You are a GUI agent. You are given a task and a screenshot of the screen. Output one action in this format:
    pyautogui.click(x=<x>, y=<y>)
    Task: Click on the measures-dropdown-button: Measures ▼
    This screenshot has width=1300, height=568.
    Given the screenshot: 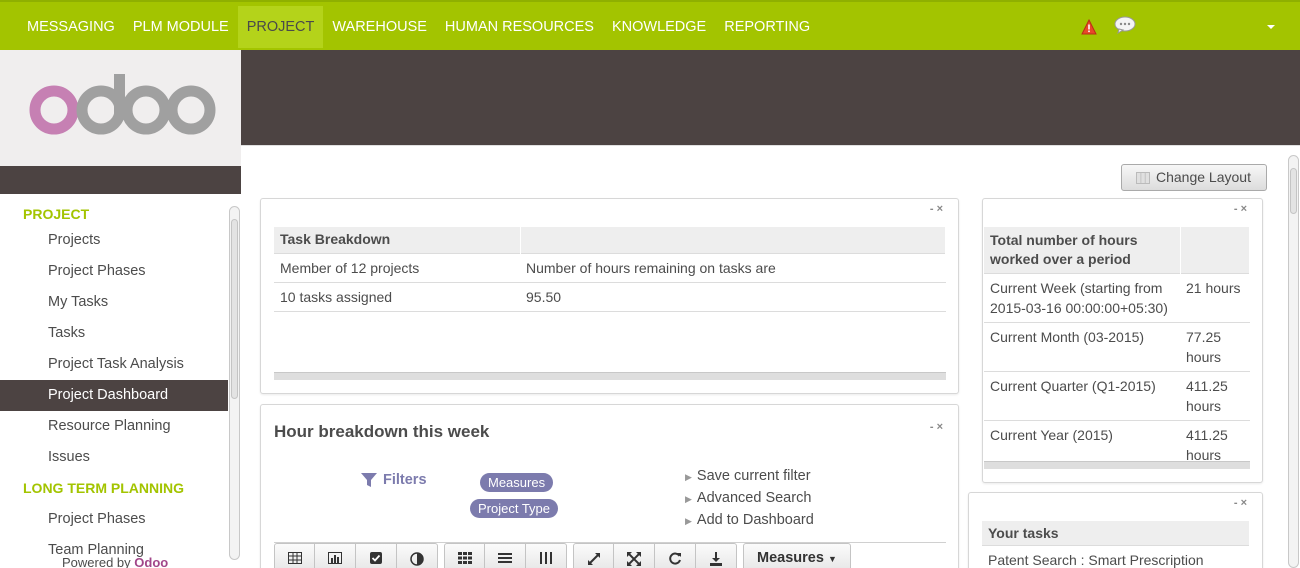 What is the action you would take?
    pyautogui.click(x=797, y=555)
    